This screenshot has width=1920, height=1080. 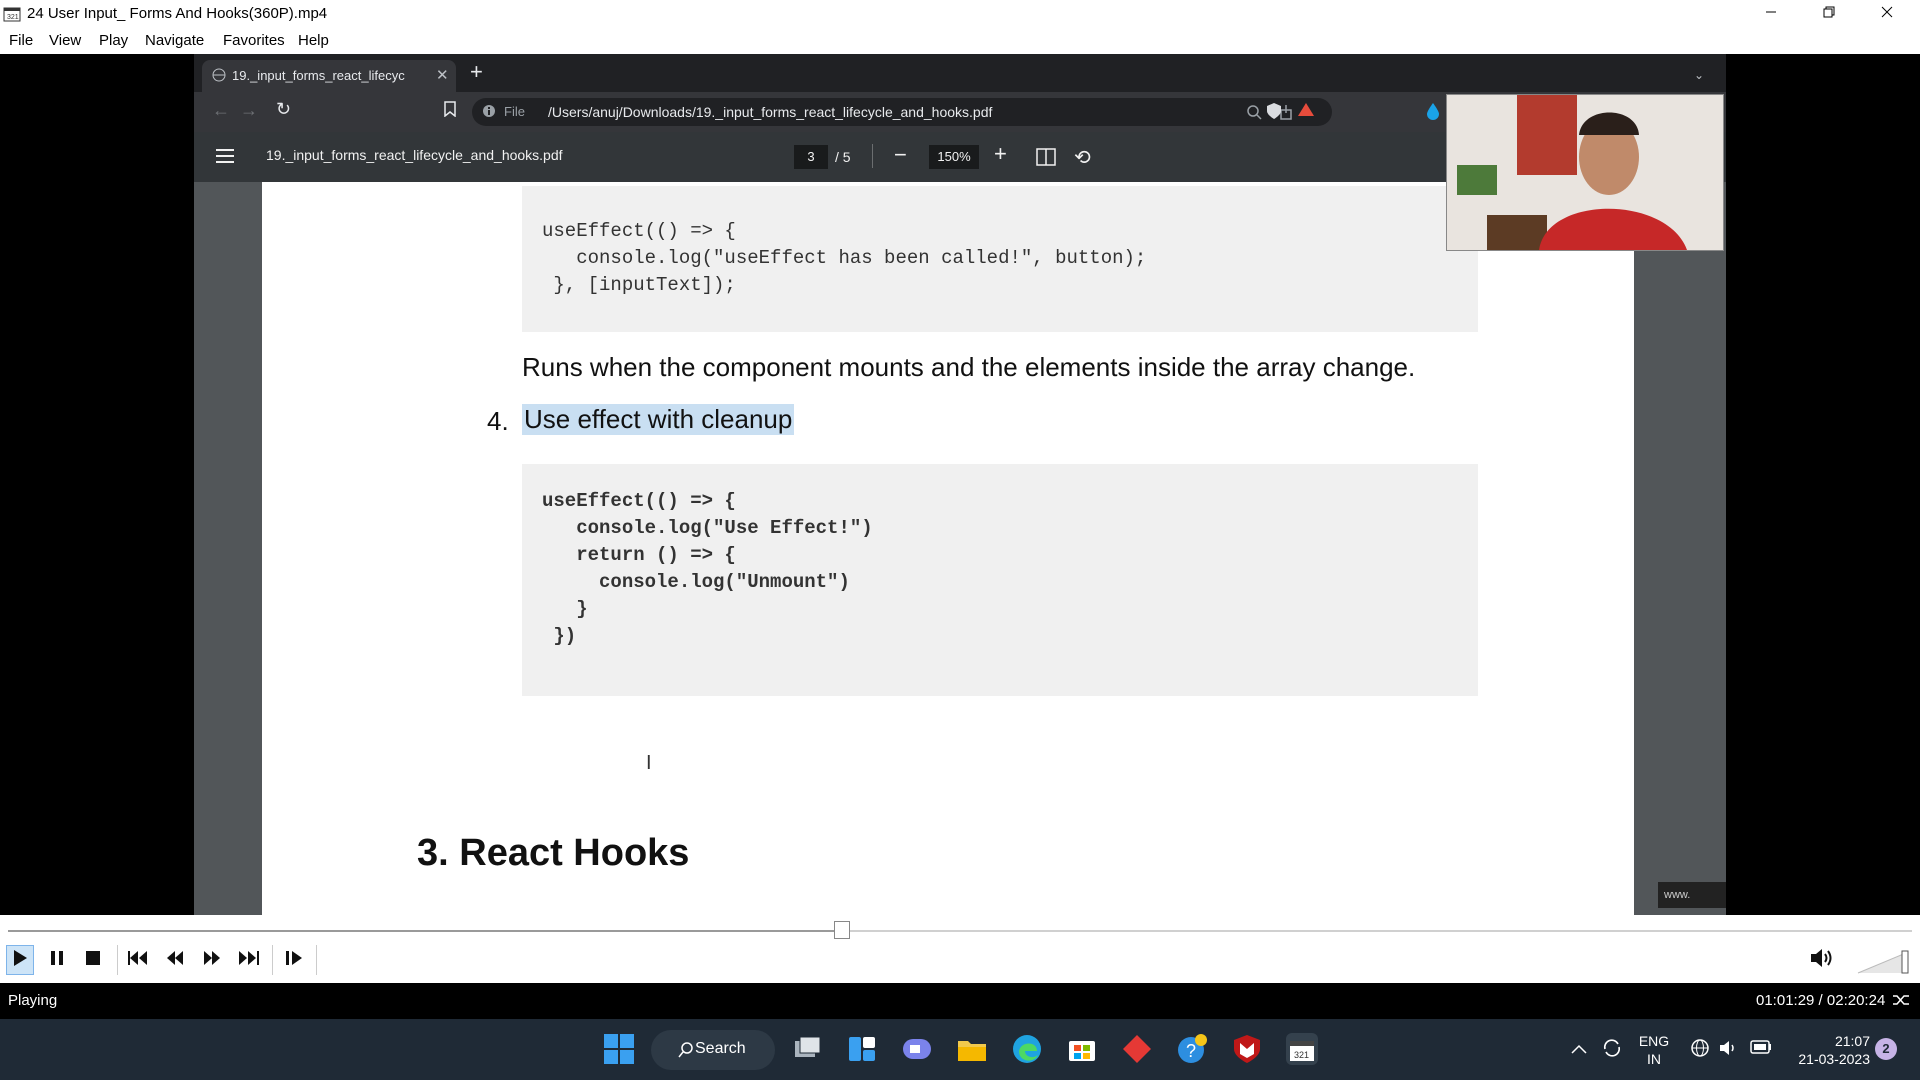 What do you see at coordinates (254, 40) in the screenshot?
I see `menu-favorites: Favorites` at bounding box center [254, 40].